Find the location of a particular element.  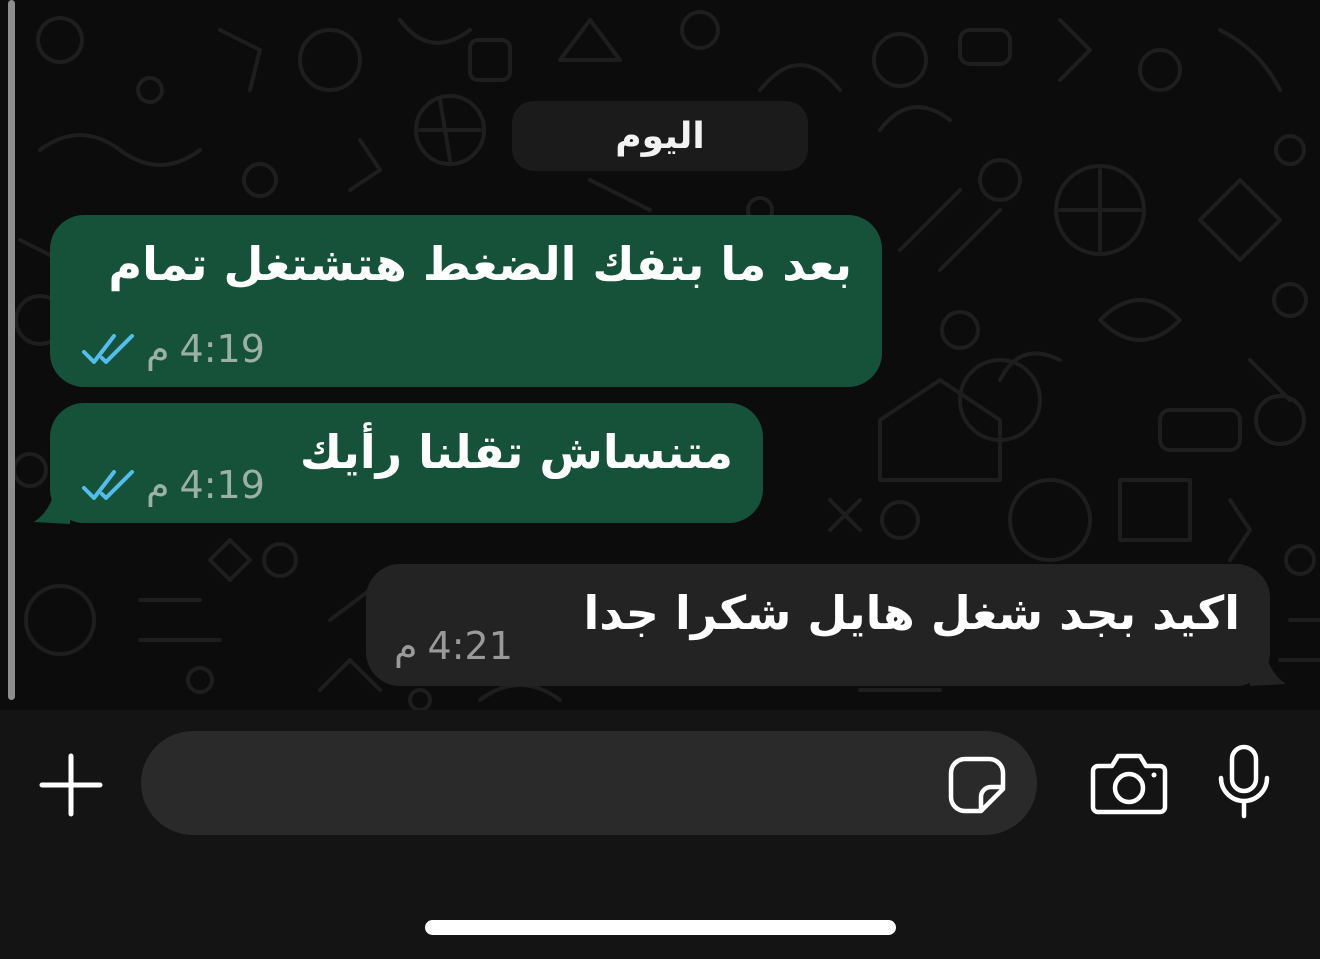

home-indicator is located at coordinates (660, 927).